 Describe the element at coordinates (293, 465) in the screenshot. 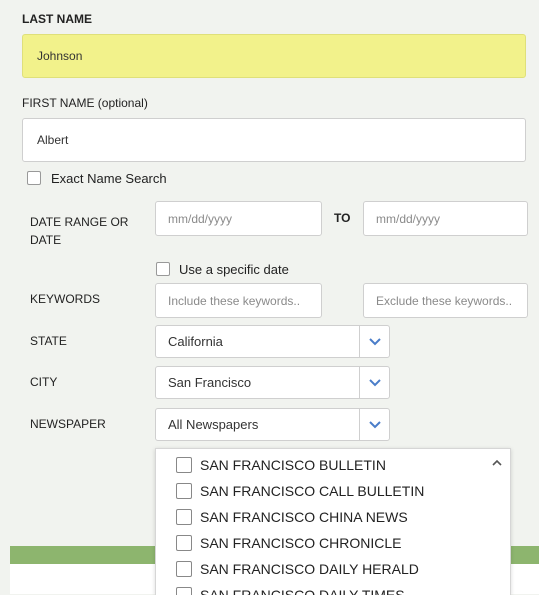

I see `newspaper-option-label: SAN FRANCISCO BULLETIN` at that location.